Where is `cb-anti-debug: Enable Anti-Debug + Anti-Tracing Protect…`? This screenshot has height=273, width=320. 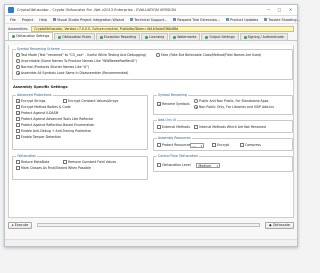 cb-anti-debug: Enable Anti-Debug + Anti-Tracing Protect… is located at coordinates (53, 131).